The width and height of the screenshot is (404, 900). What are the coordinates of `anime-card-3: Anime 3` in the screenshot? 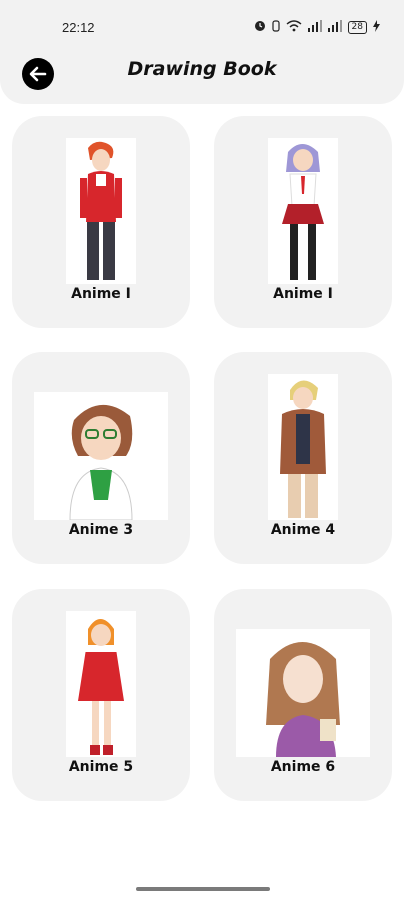 It's located at (101, 458).